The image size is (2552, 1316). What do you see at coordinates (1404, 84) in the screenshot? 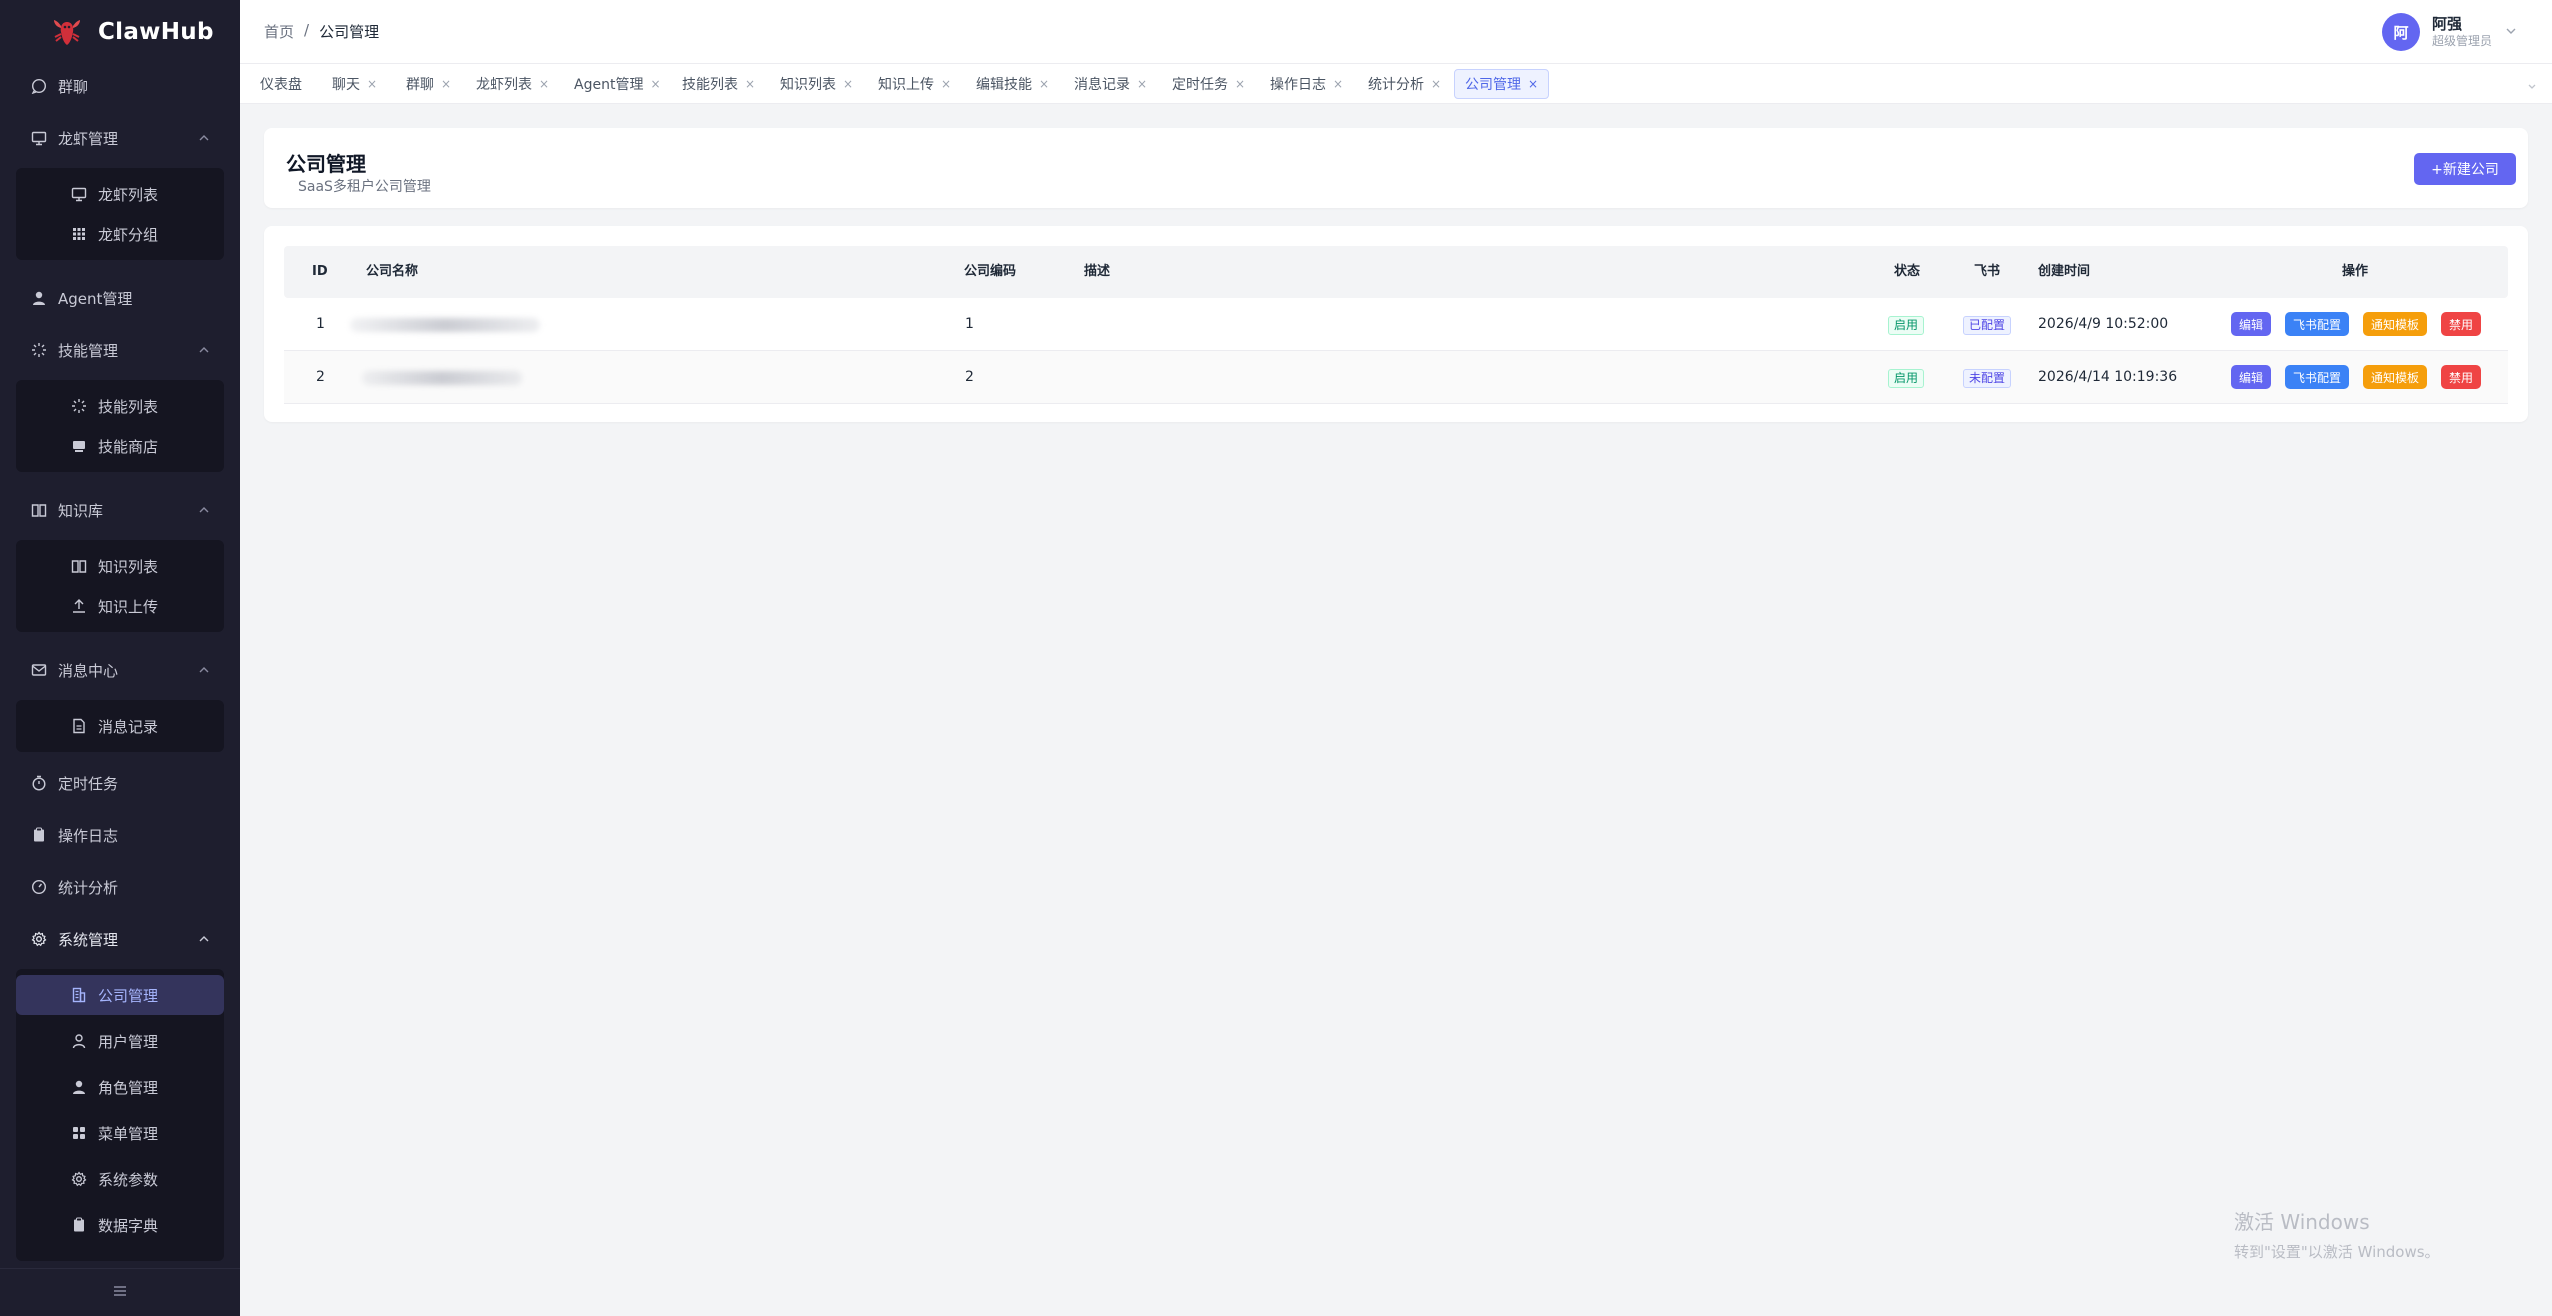
I see `tab-statistics: 统计分析 ×` at bounding box center [1404, 84].